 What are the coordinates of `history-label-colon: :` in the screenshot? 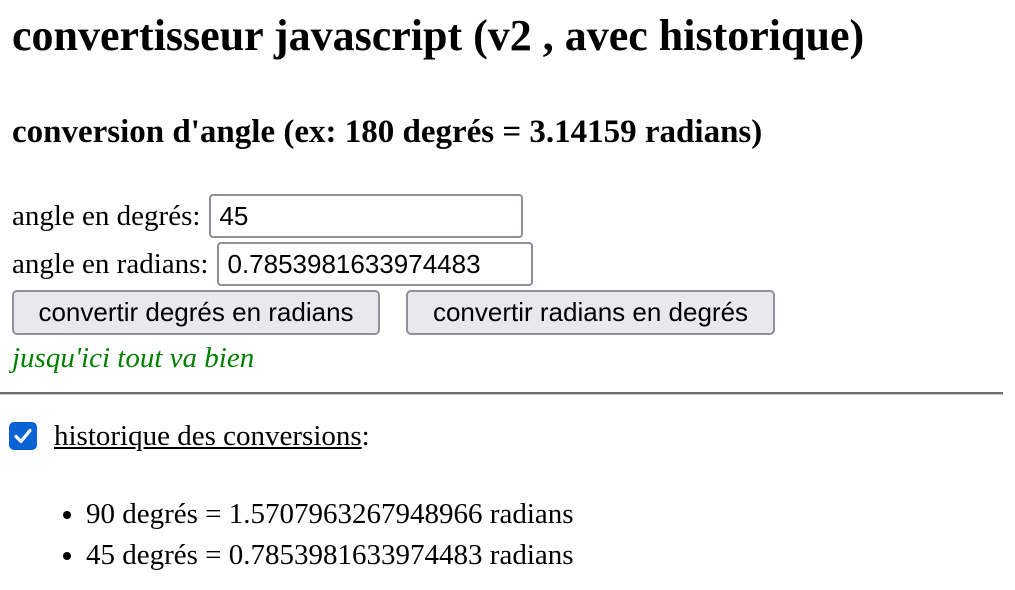 It's located at (365, 436).